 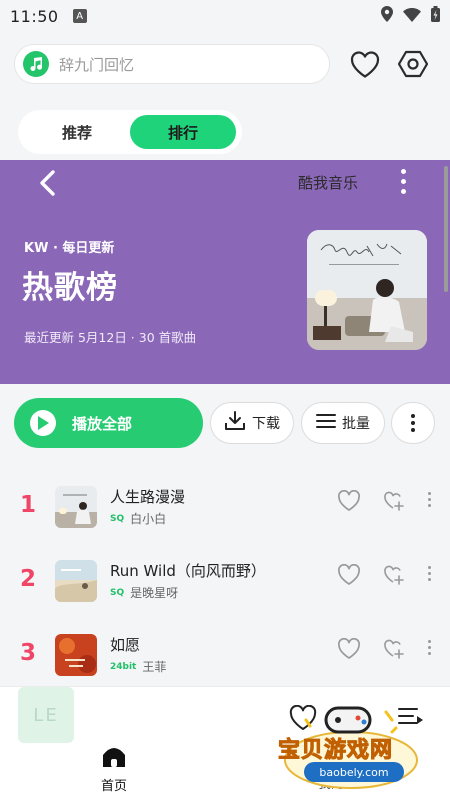 I want to click on app-logo-icon, so click(x=36, y=64).